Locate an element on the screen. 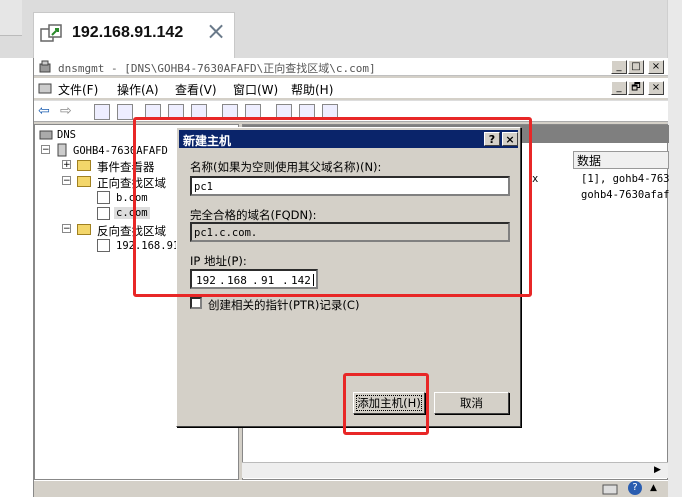 Image resolution: width=682 pixels, height=499 pixels. reverse-zone-icon is located at coordinates (103, 245).